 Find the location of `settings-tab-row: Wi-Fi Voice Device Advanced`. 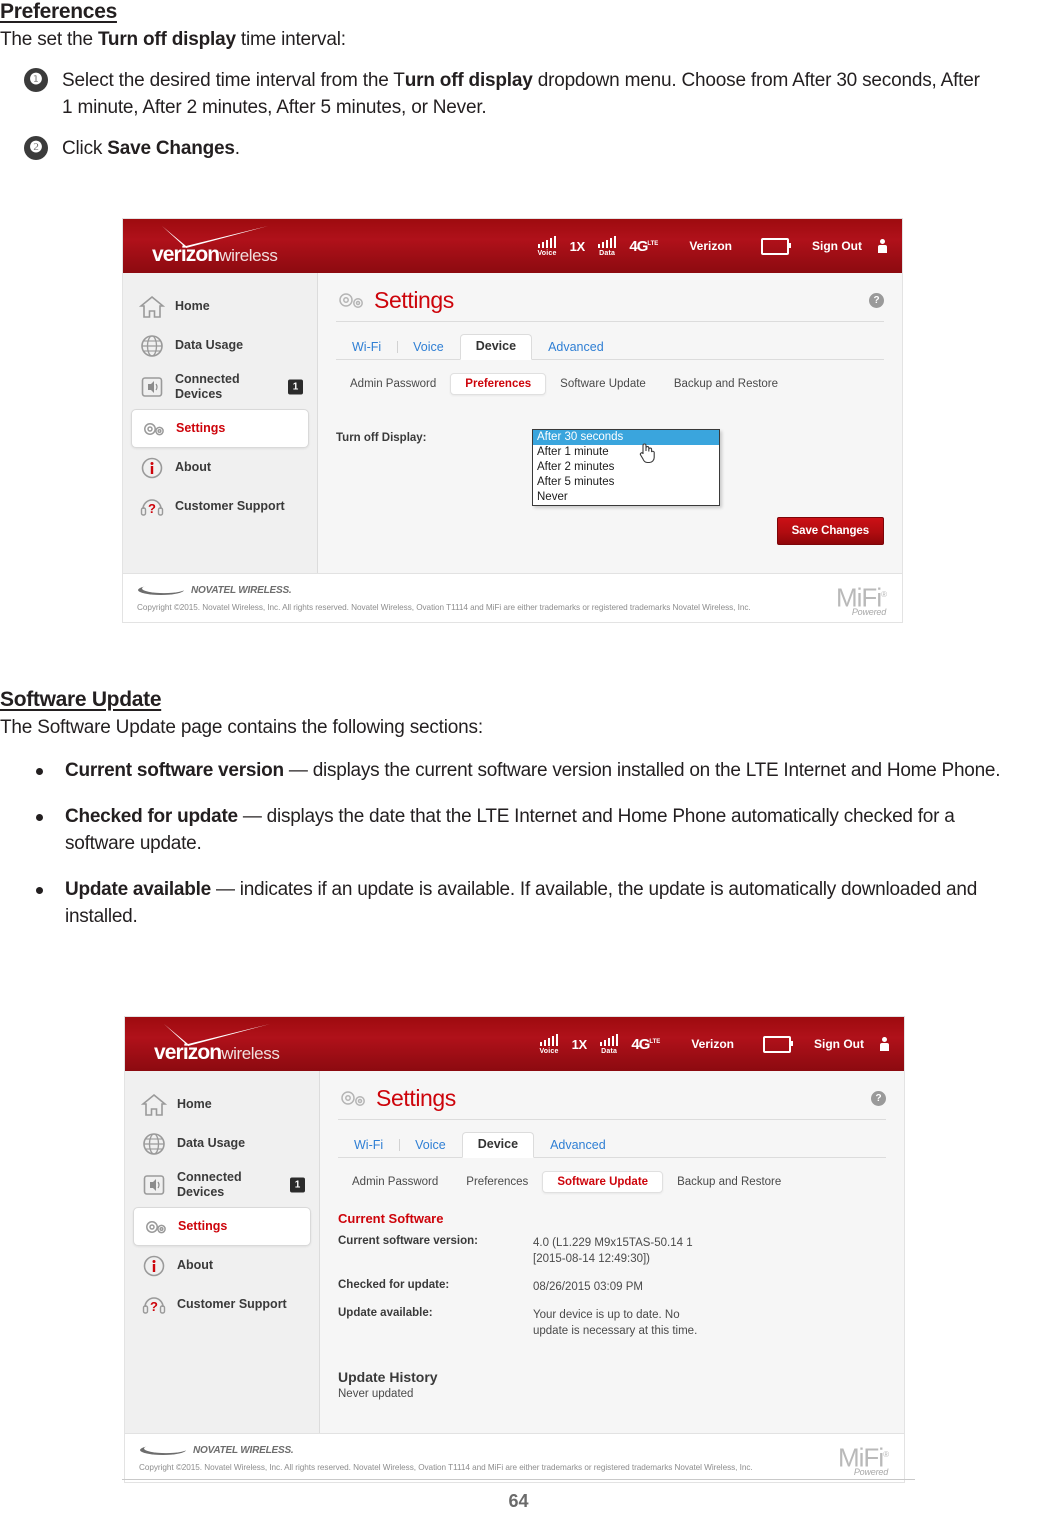

settings-tab-row: Wi-Fi Voice Device Advanced is located at coordinates (612, 1144).